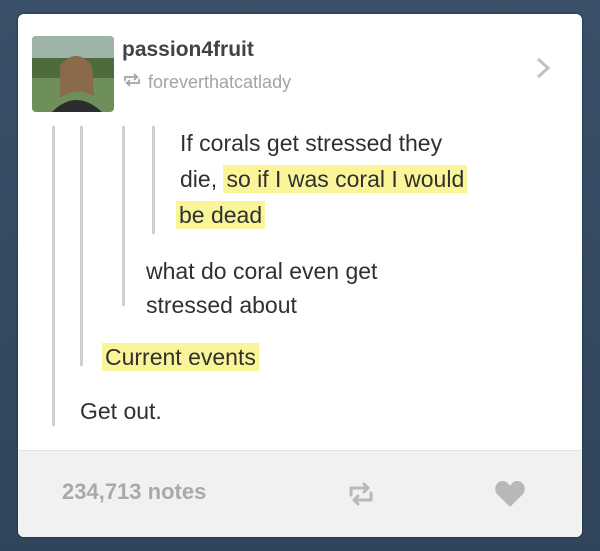 The image size is (600, 551). Describe the element at coordinates (81, 246) in the screenshot. I see `quote-line-level2` at that location.